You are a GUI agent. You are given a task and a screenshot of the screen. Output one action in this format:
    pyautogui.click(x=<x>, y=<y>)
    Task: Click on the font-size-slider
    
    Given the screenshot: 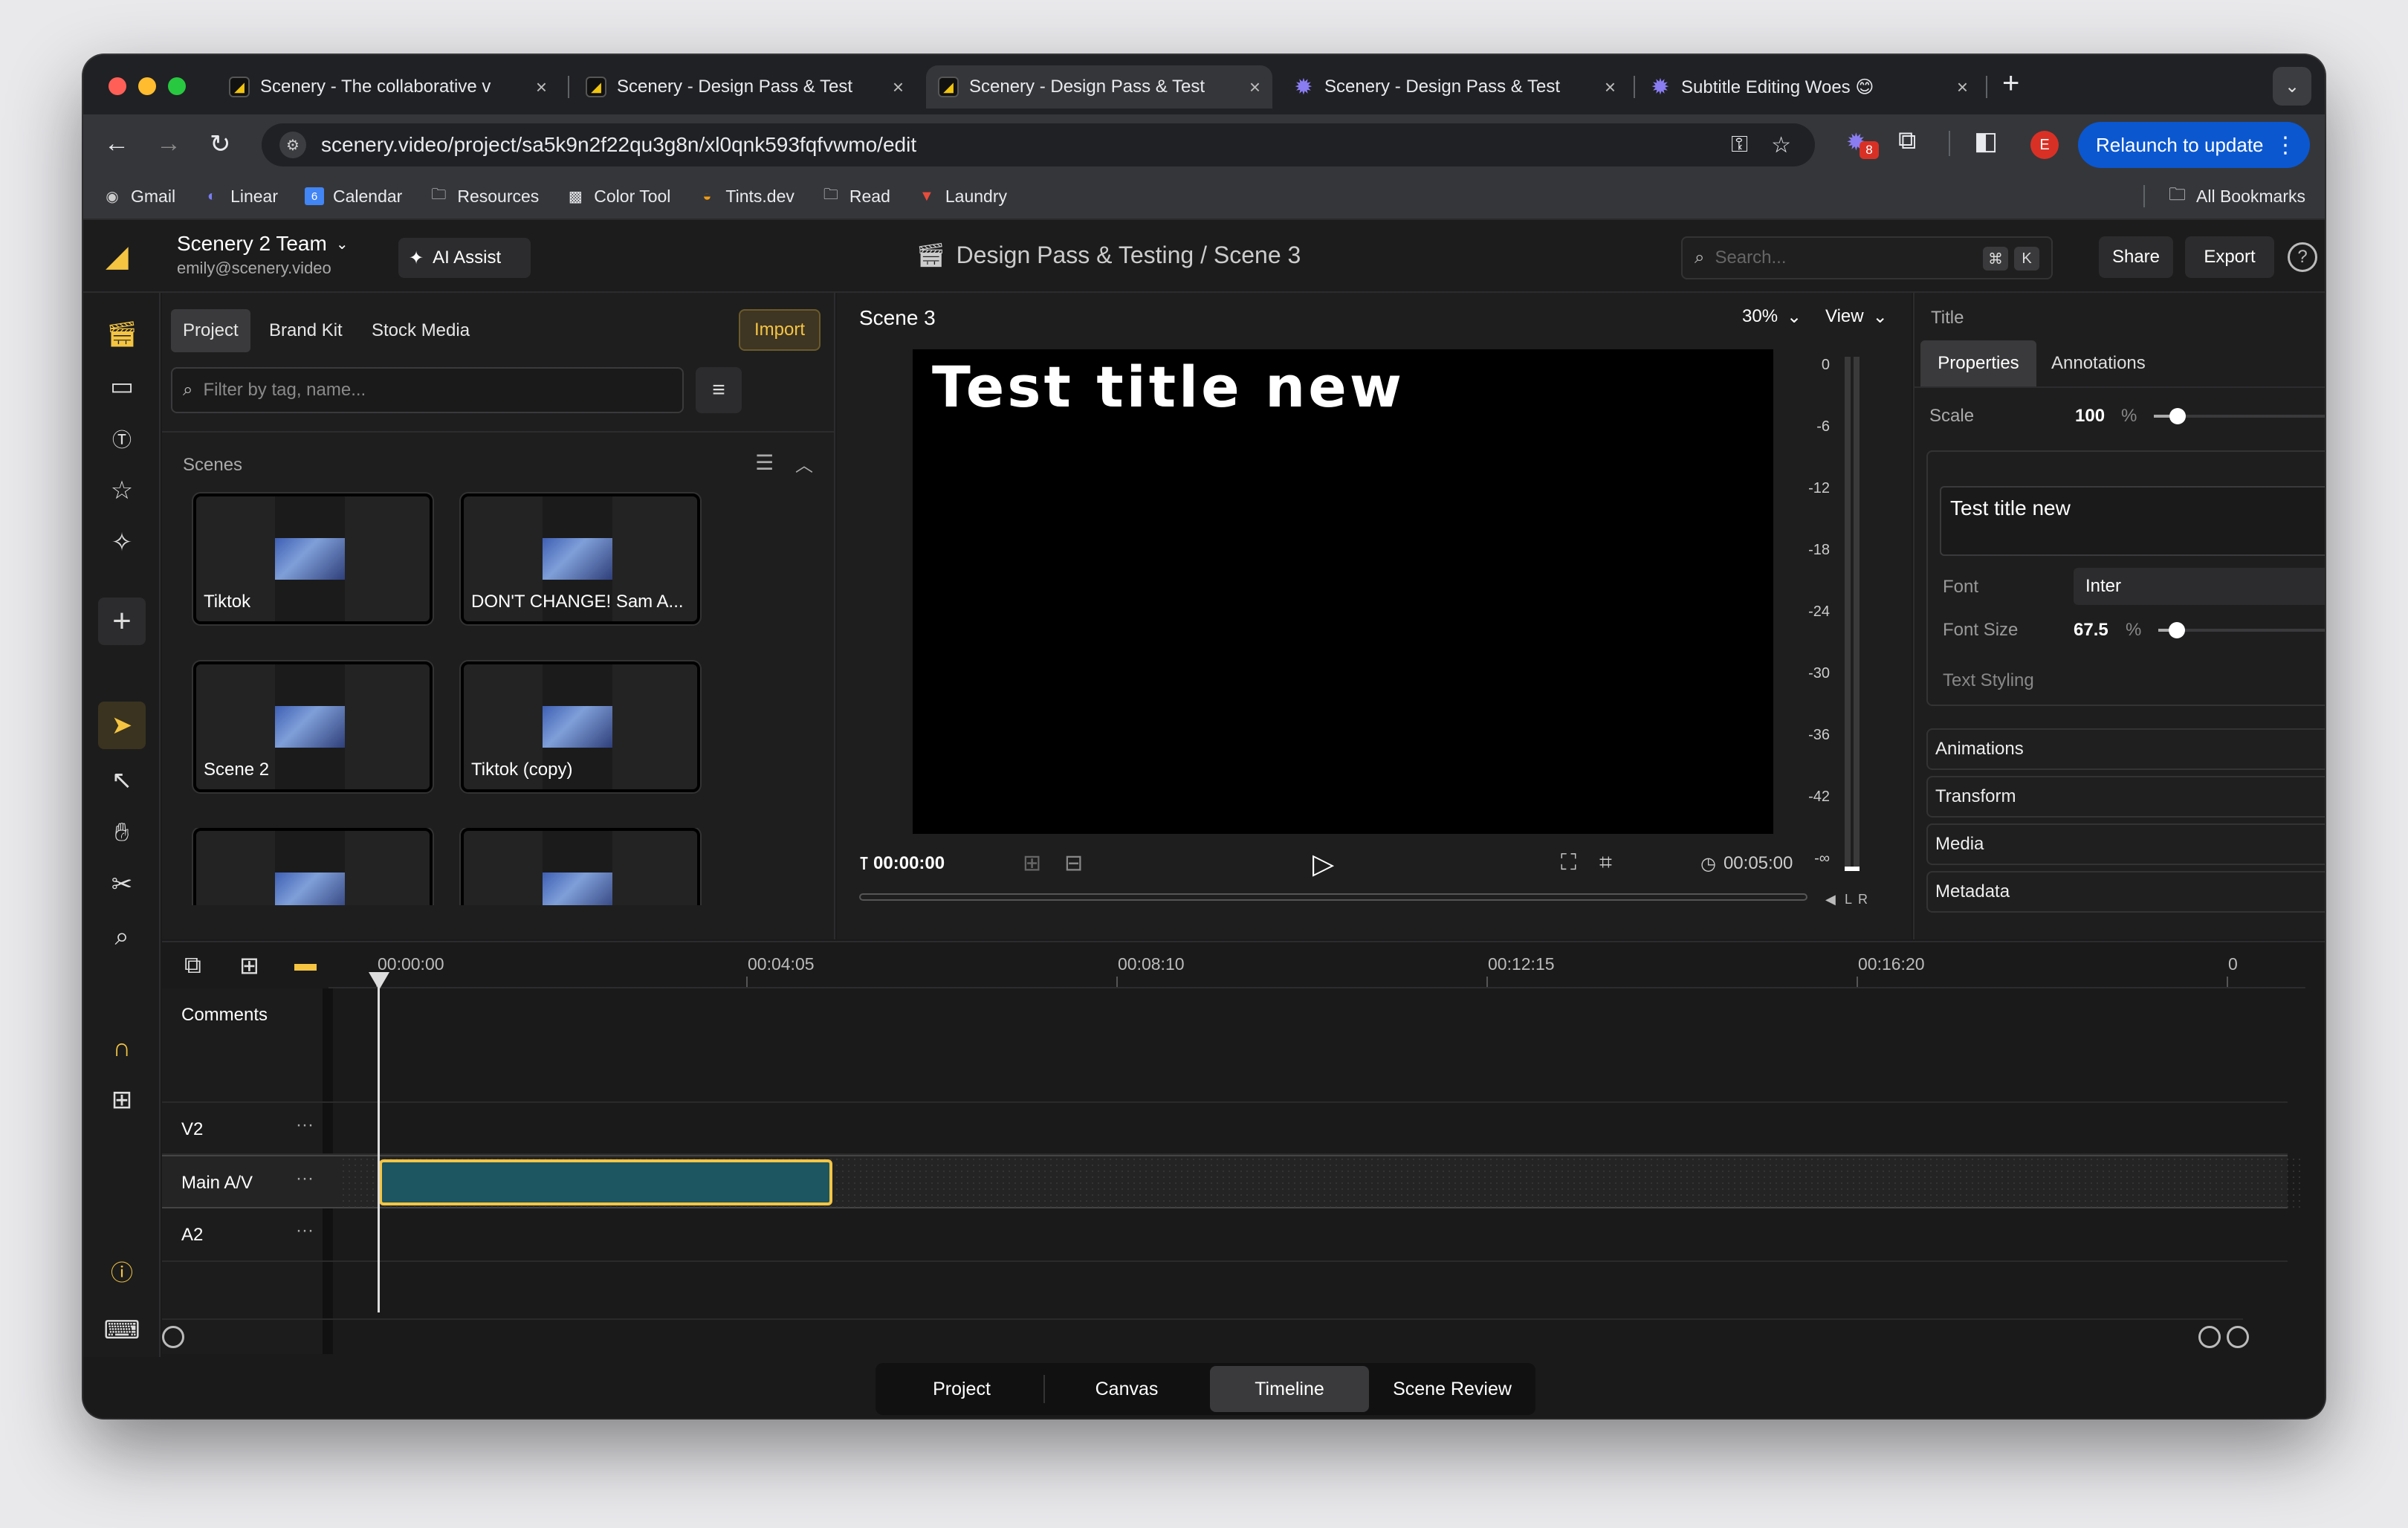 What is the action you would take?
    pyautogui.click(x=2241, y=630)
    